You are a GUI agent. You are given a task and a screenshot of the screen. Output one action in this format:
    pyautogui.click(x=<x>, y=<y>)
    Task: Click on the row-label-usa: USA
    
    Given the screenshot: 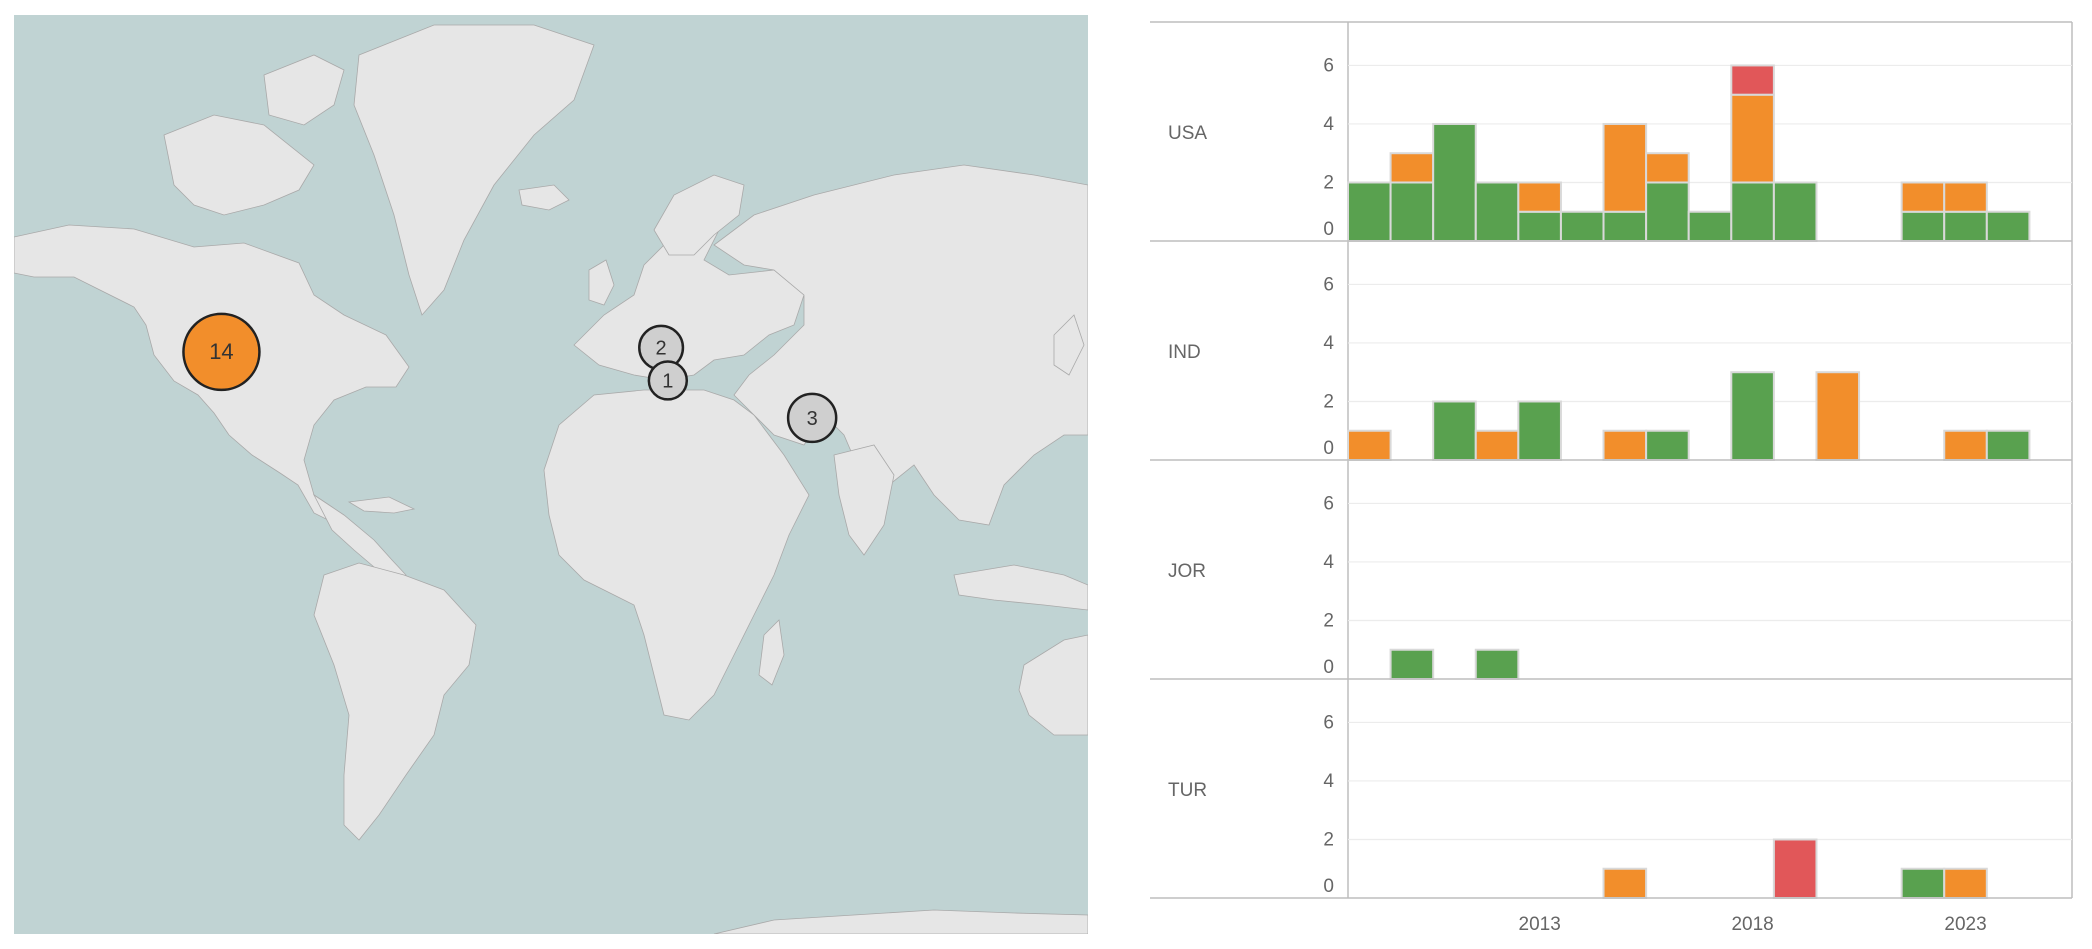 What is the action you would take?
    pyautogui.click(x=1187, y=133)
    